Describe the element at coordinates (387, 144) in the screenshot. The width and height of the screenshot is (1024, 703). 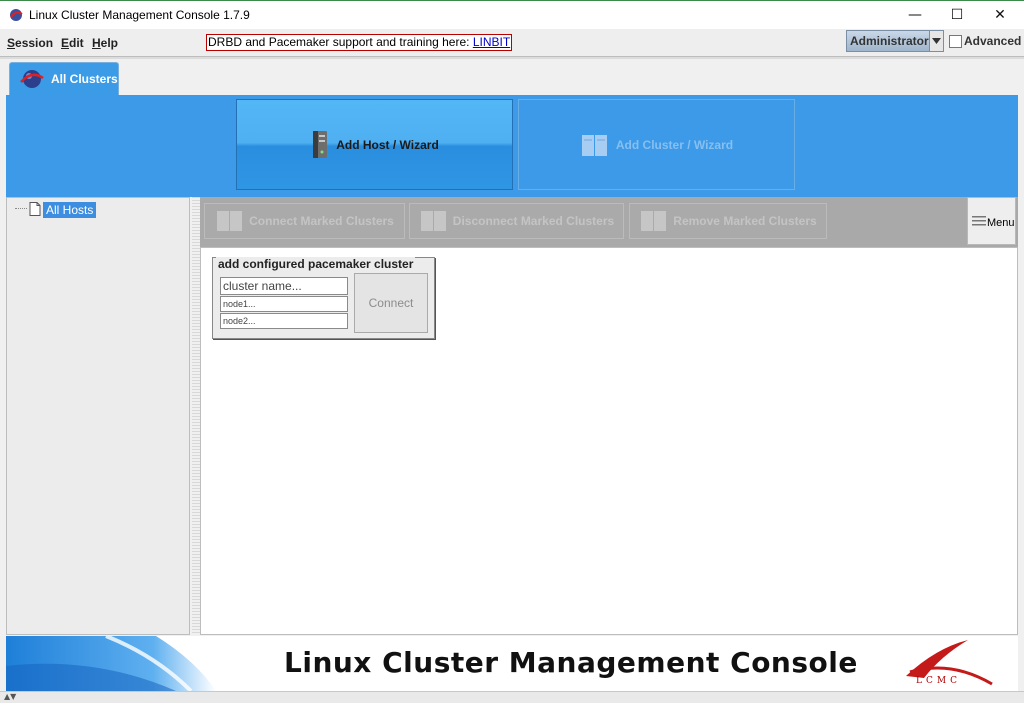
I see `add-host-wizard-label: Add Host / Wizard` at that location.